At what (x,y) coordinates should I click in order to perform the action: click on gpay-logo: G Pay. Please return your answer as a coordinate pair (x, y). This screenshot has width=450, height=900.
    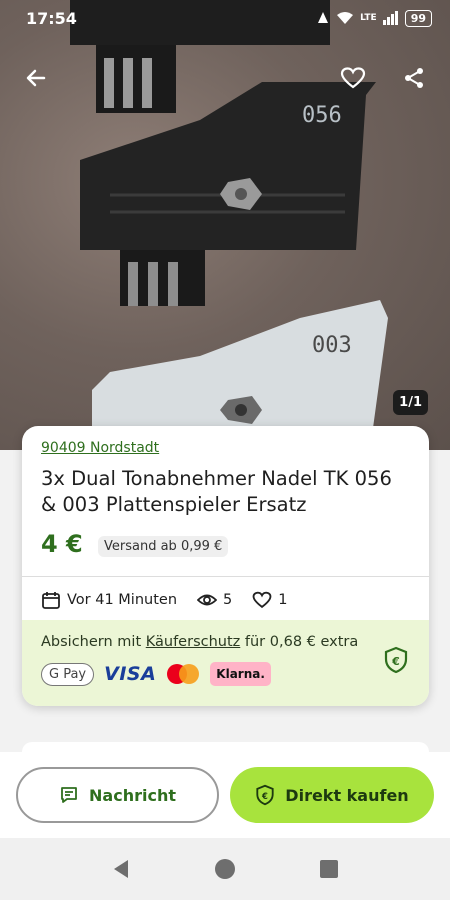
    Looking at the image, I should click on (68, 674).